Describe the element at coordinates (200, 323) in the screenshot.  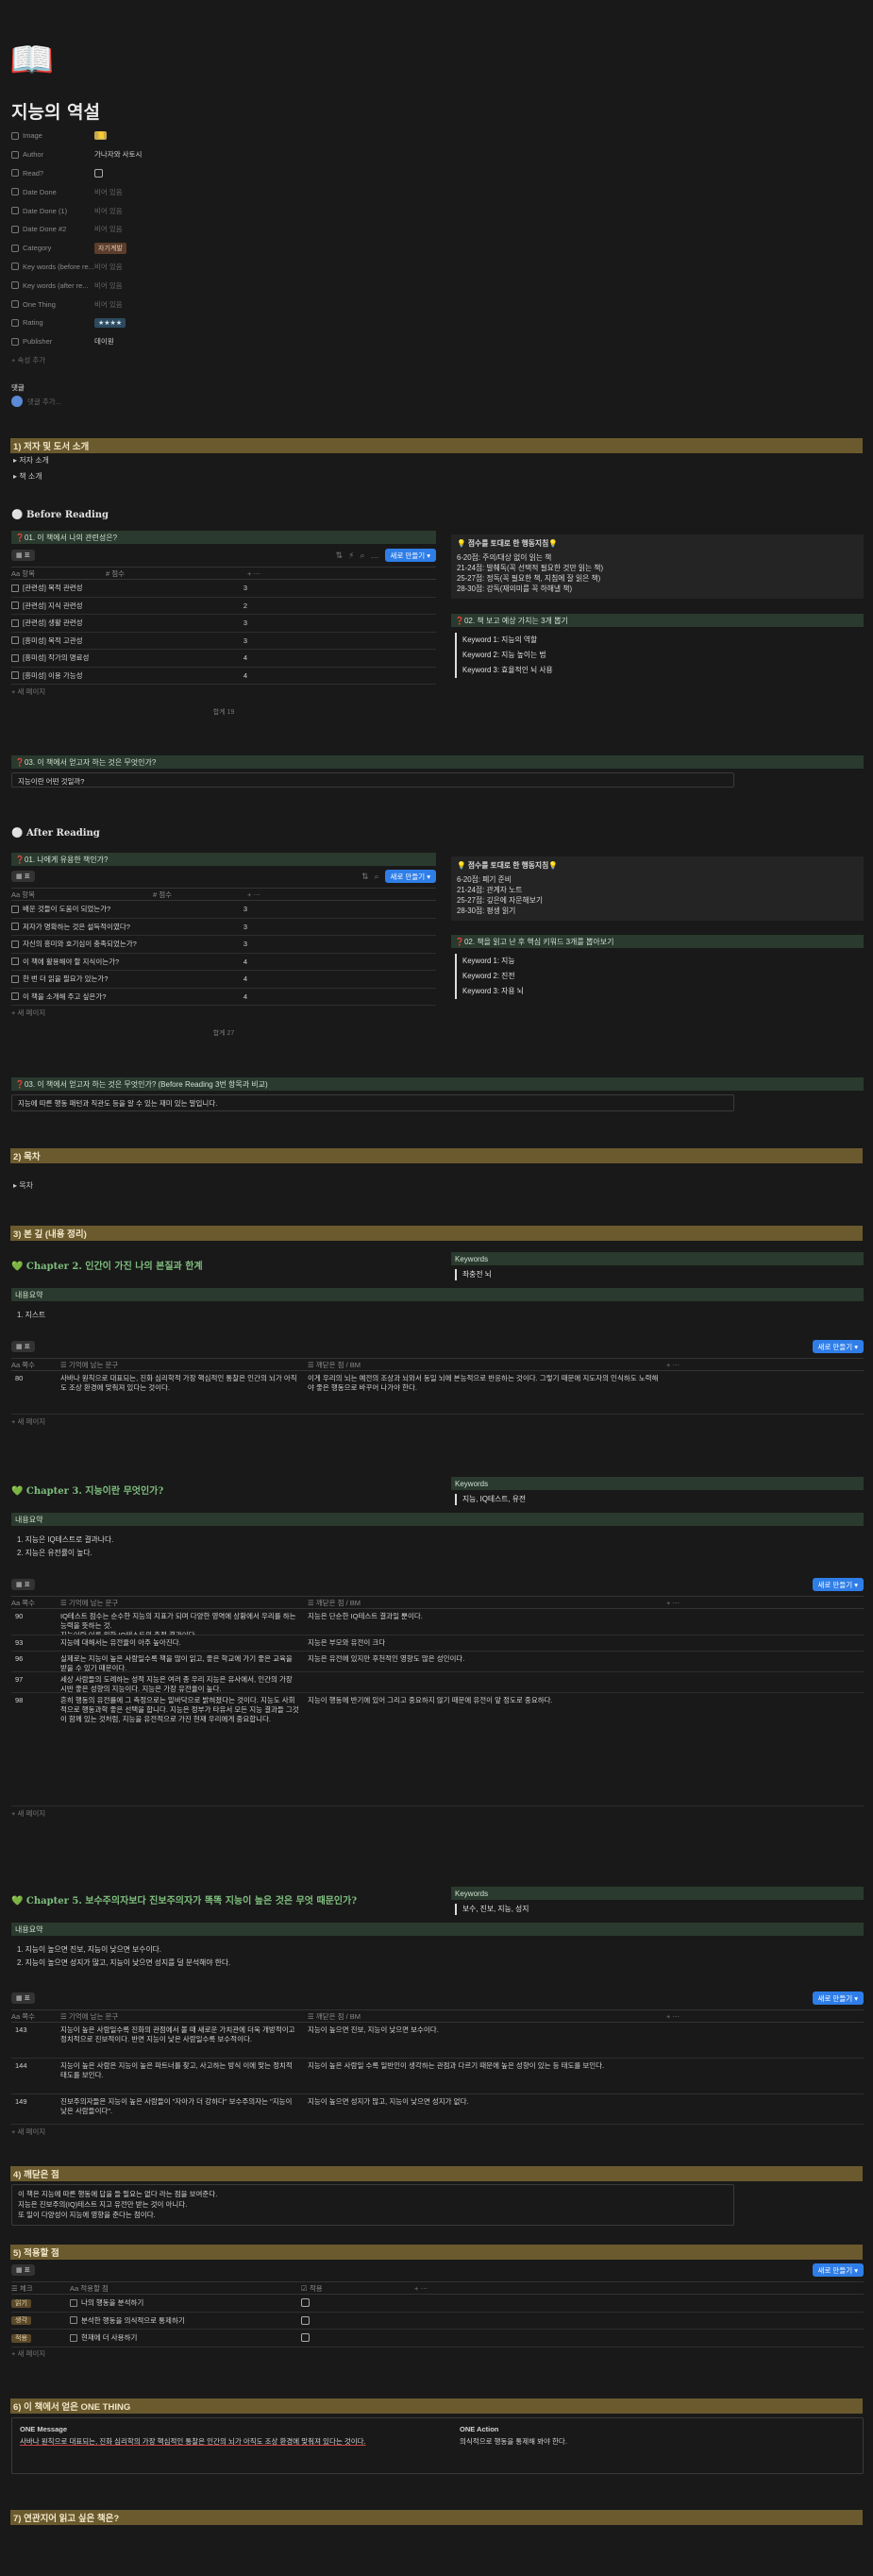
I see `property-row: Rating ★★★★` at that location.